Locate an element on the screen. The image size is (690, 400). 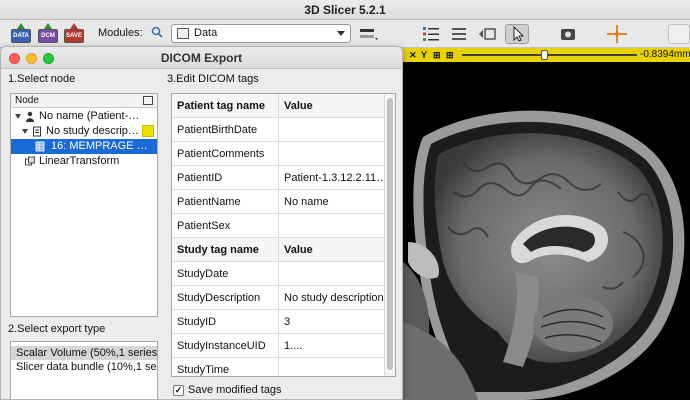
tree-item-transform: LinearTransform is located at coordinates (84, 161).